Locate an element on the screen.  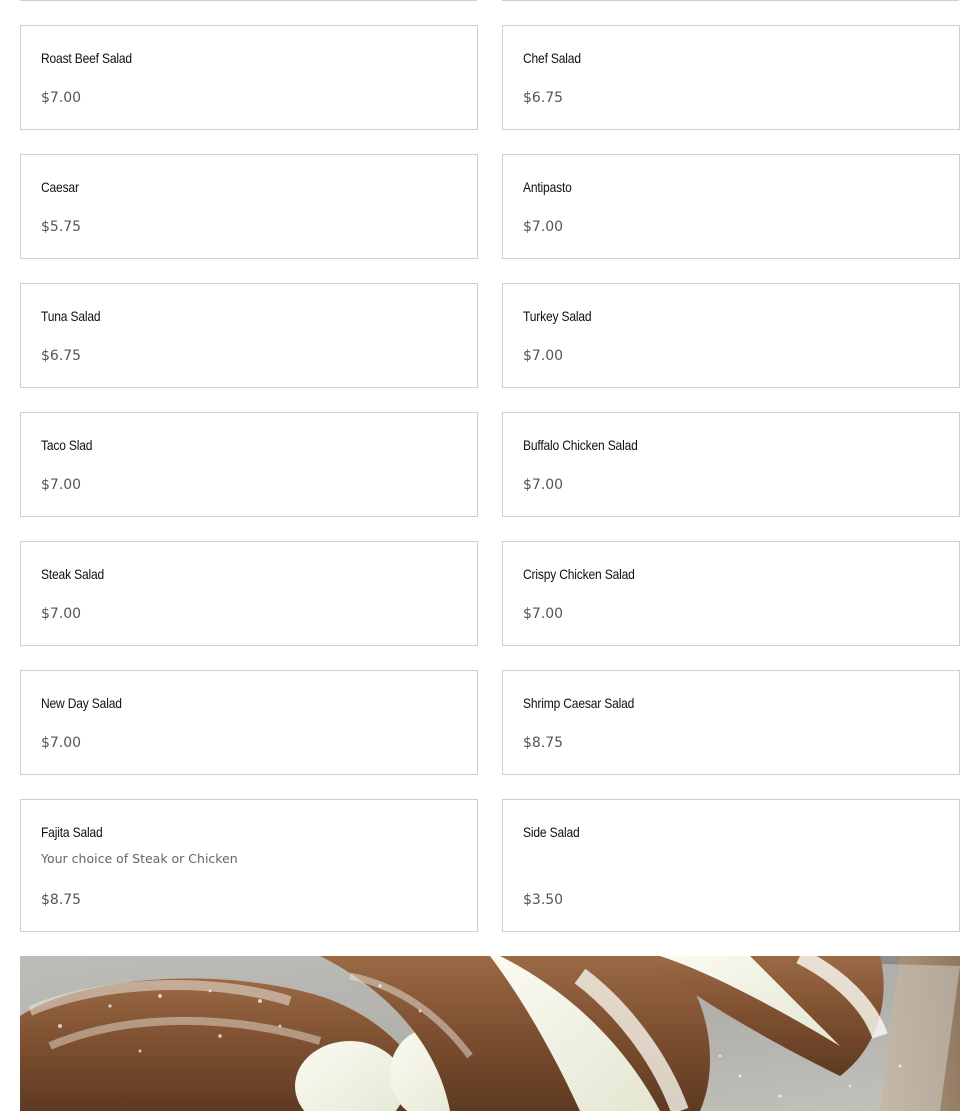
menu-item-card: Chef Salad $6.75 is located at coordinates (731, 77).